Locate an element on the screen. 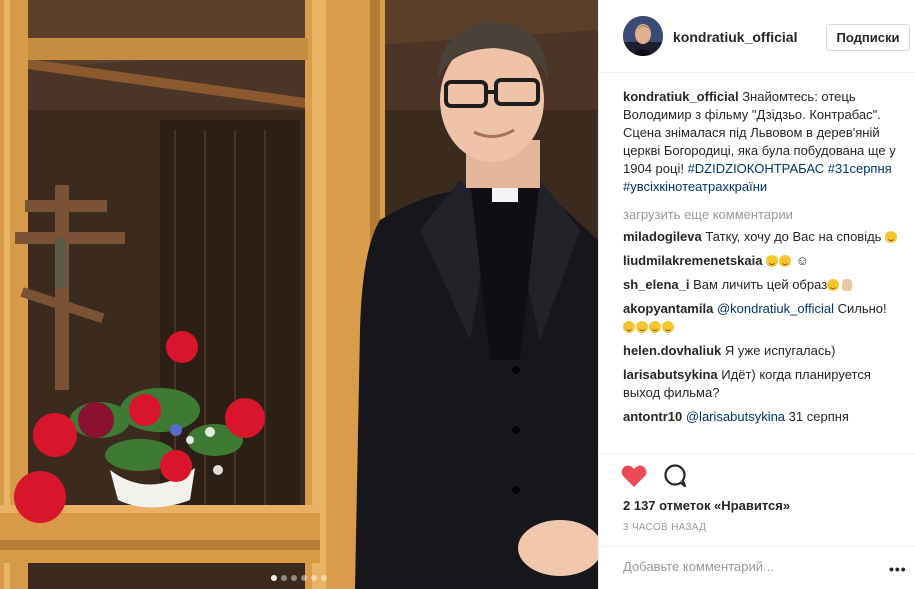  comment-username: akopyantamila is located at coordinates (668, 308).